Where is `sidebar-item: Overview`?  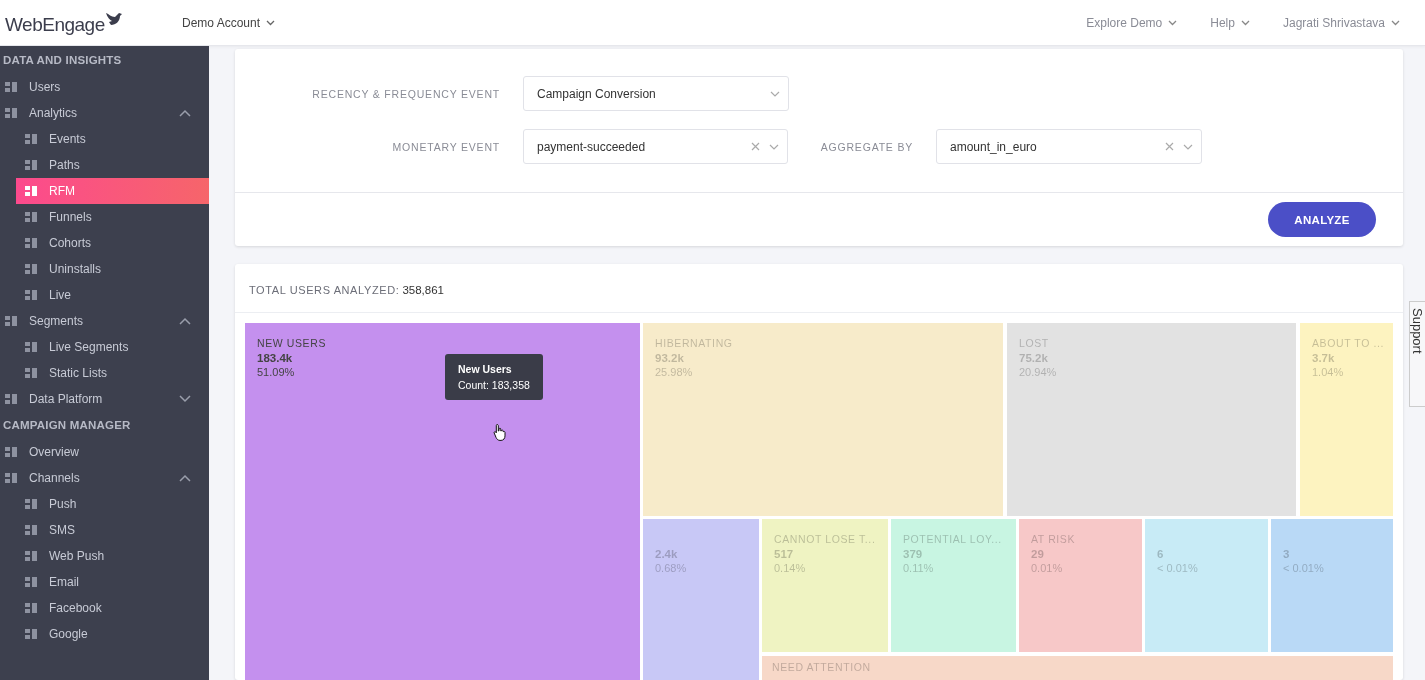
sidebar-item: Overview is located at coordinates (104, 452).